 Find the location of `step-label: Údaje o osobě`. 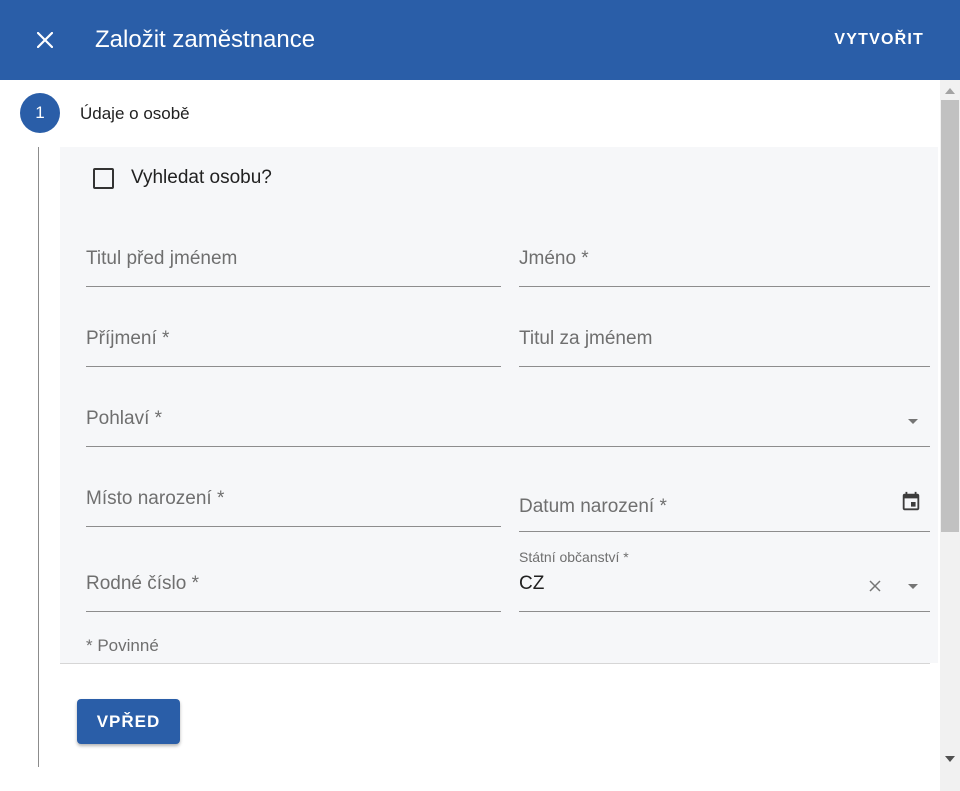

step-label: Údaje o osobě is located at coordinates (135, 114).